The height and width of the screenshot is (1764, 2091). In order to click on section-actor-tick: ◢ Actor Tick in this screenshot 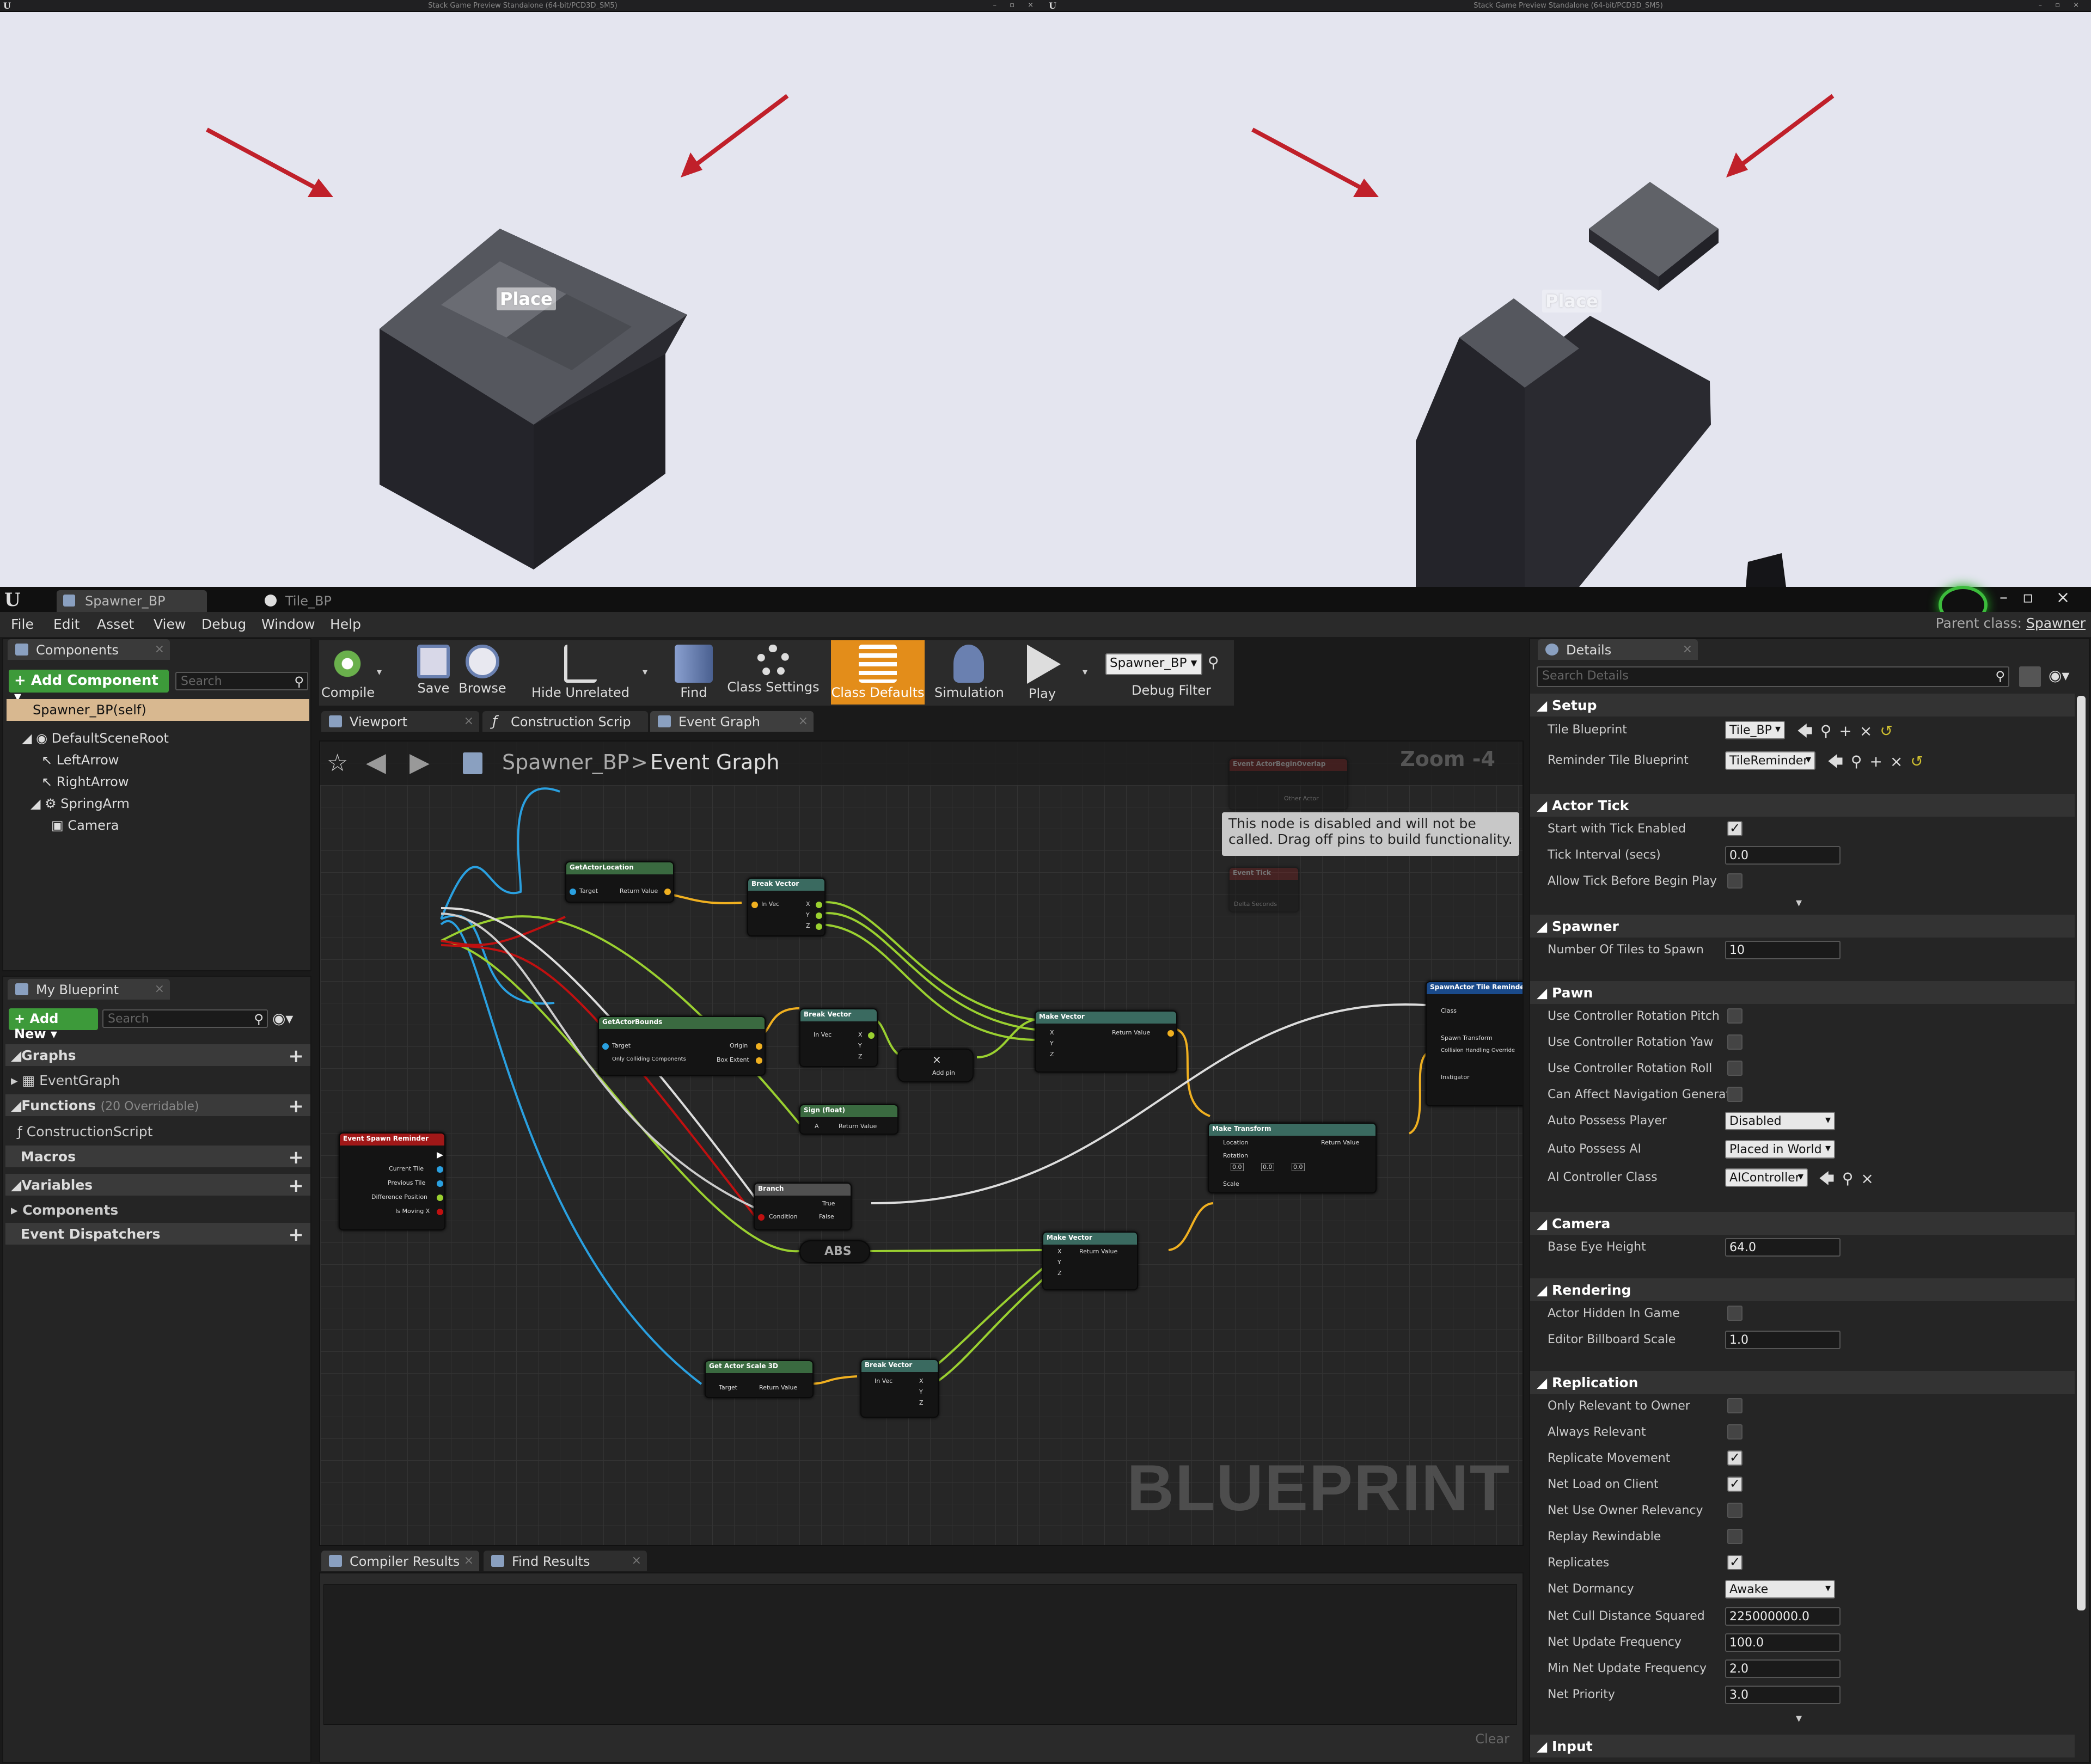, I will do `click(1802, 805)`.